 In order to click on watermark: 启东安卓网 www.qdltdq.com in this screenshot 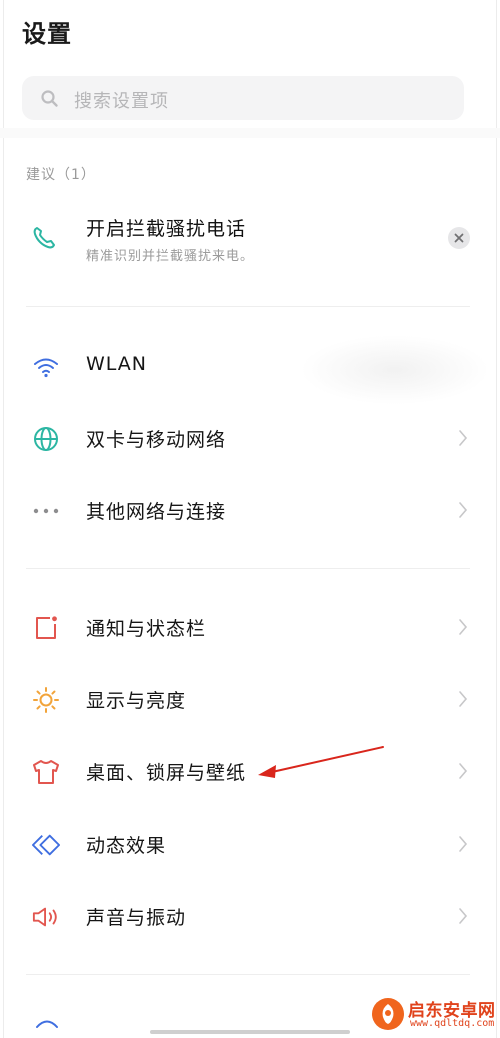, I will do `click(434, 1017)`.